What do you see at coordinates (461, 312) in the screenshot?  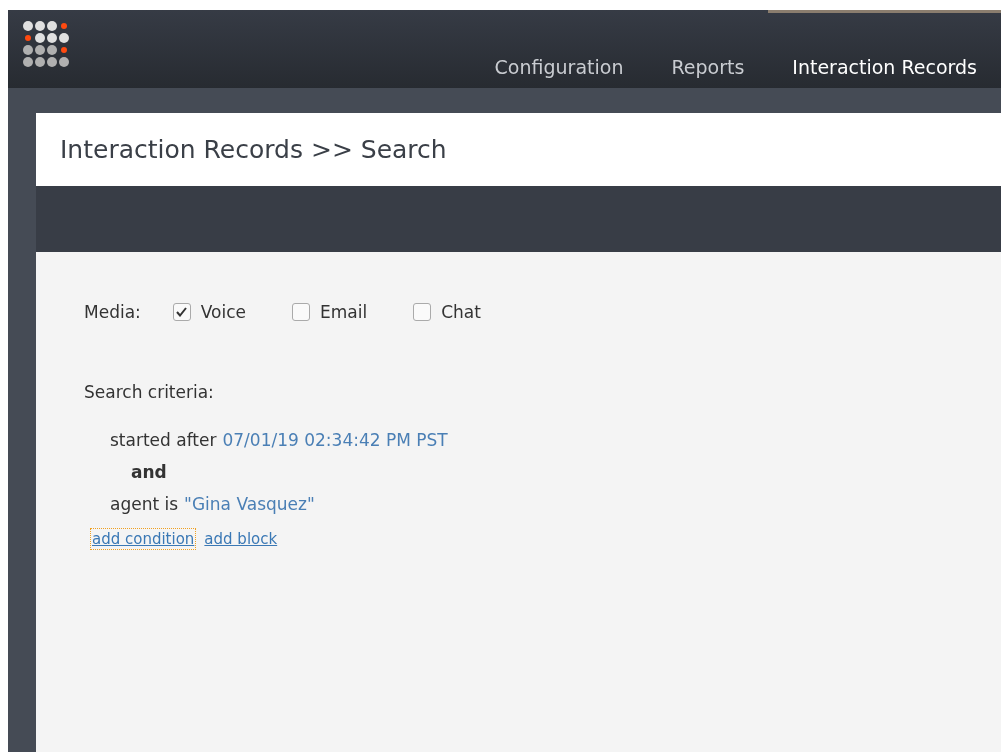 I see `checkbox-label: Chat` at bounding box center [461, 312].